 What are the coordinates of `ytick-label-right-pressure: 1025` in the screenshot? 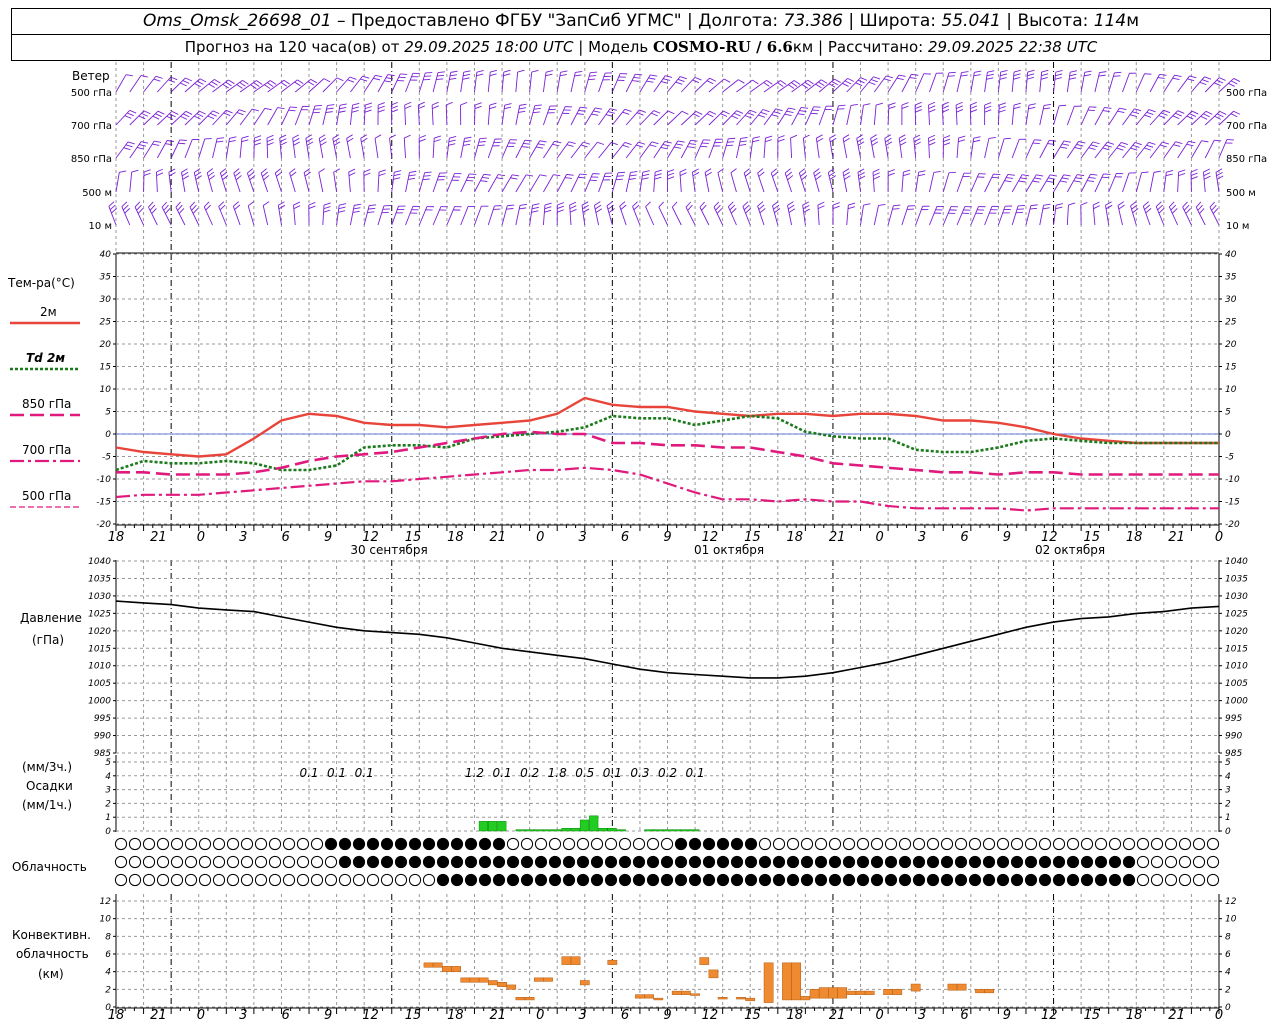 It's located at (1236, 614).